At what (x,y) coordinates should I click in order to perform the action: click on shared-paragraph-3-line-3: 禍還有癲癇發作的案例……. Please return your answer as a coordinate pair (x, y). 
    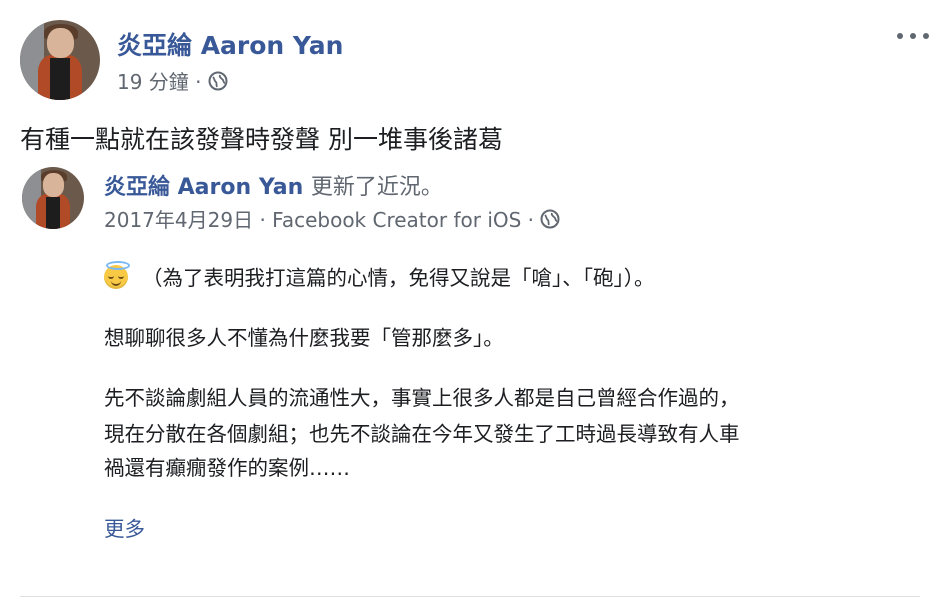
    Looking at the image, I should click on (227, 468).